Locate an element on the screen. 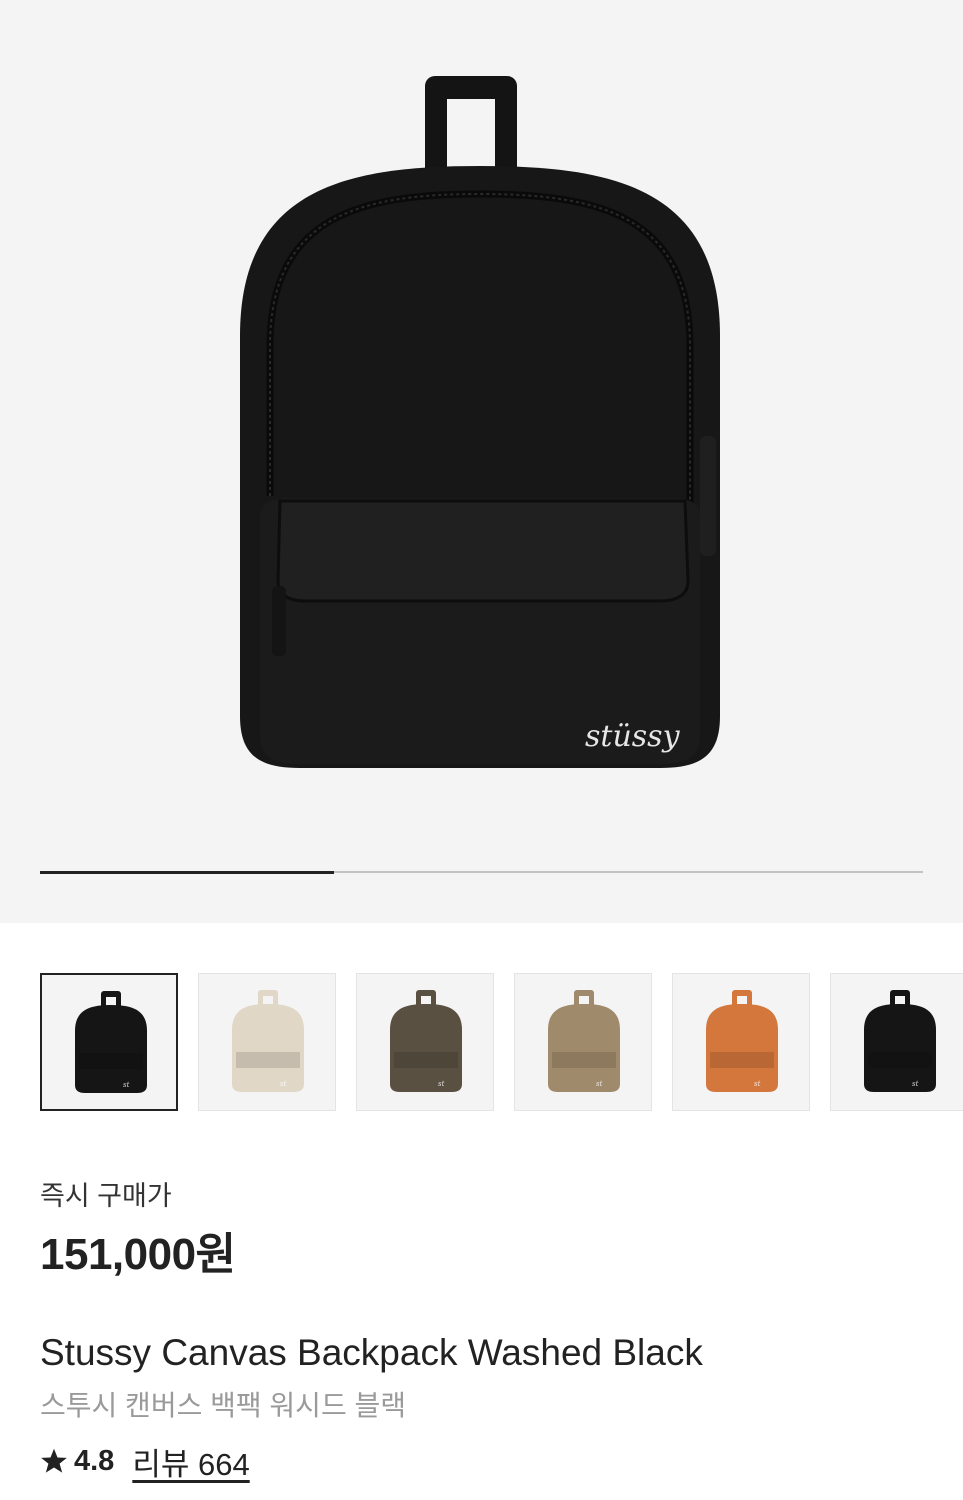  product-title-korean: 스투시 캔버스 백팩 워시드 블랙 is located at coordinates (223, 1405).